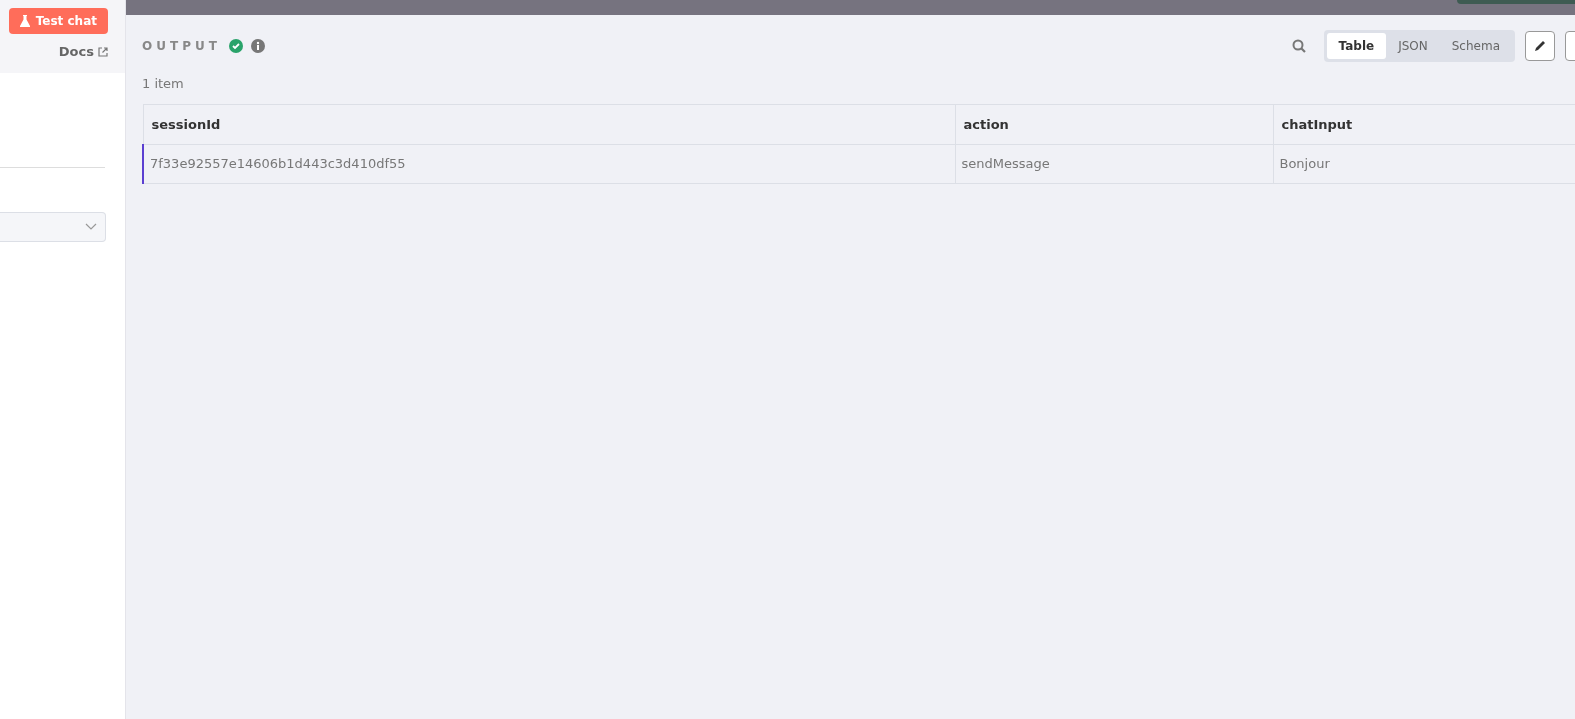  I want to click on edit-button, so click(1540, 46).